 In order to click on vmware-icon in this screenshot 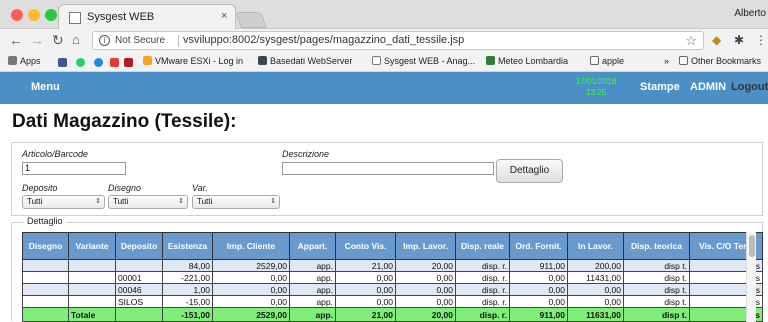, I will do `click(147, 60)`.